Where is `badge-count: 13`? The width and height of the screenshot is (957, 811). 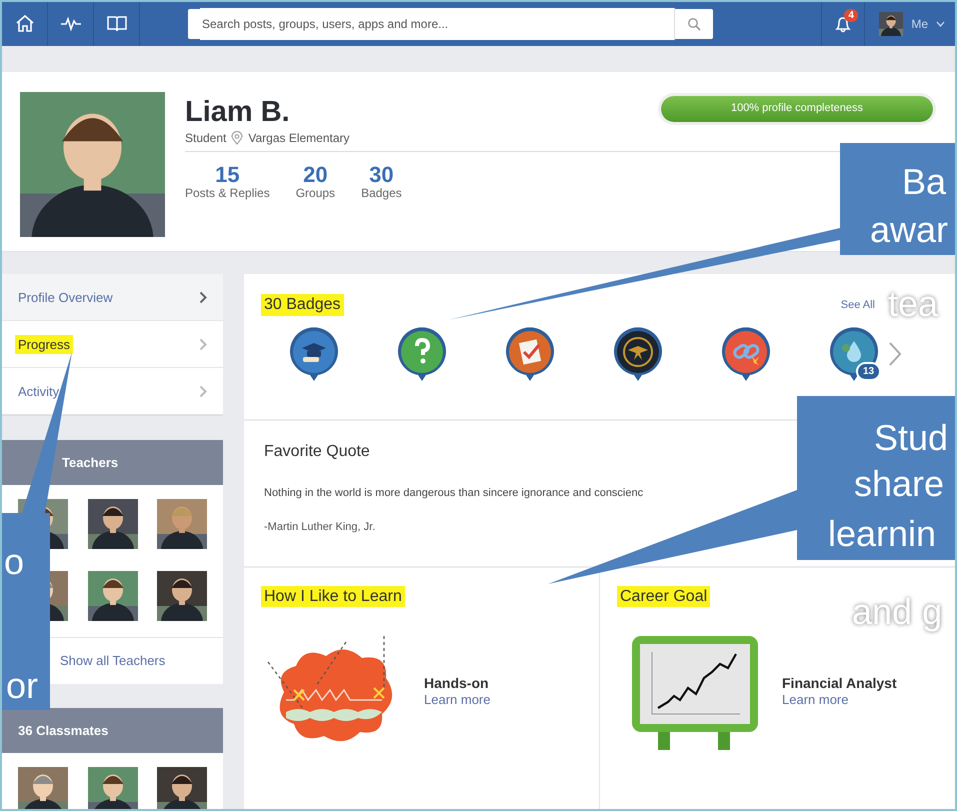 badge-count: 13 is located at coordinates (869, 371).